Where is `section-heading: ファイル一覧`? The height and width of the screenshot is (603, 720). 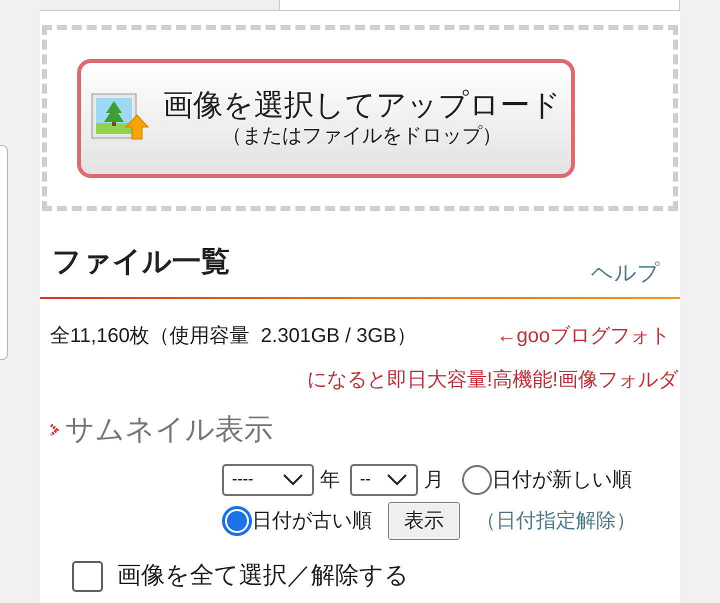 section-heading: ファイル一覧 is located at coordinates (141, 262).